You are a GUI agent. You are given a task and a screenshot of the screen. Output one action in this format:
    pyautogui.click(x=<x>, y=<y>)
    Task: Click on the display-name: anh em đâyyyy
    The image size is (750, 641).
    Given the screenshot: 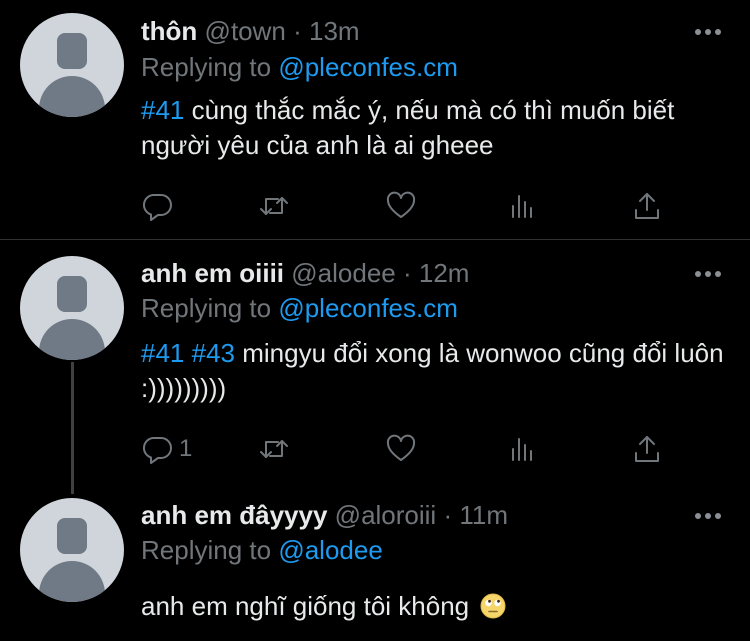 What is the action you would take?
    pyautogui.click(x=234, y=515)
    